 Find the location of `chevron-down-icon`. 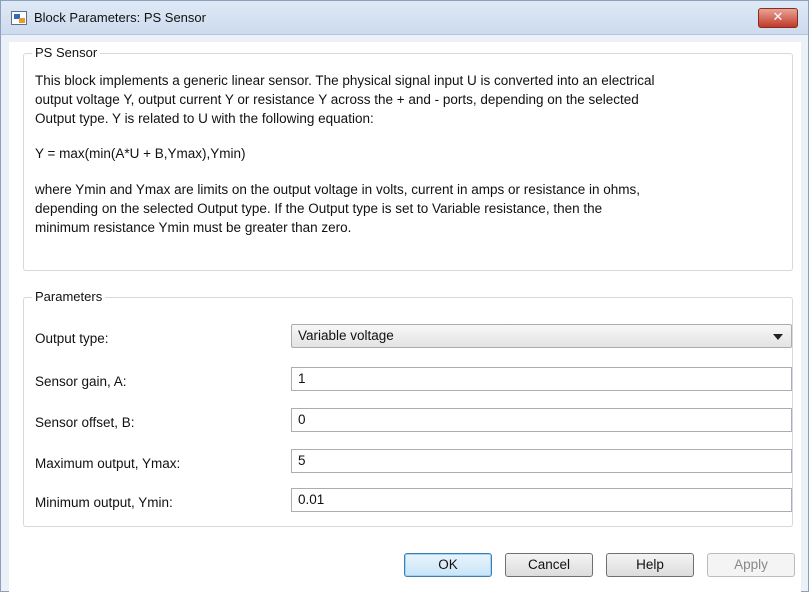

chevron-down-icon is located at coordinates (778, 337).